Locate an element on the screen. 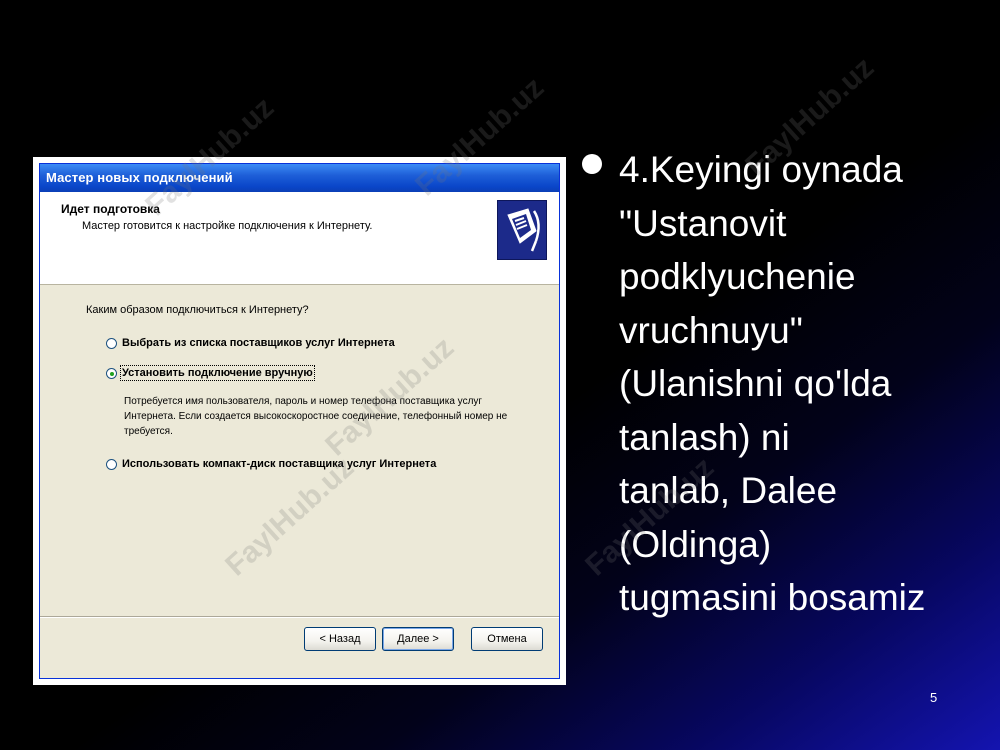 This screenshot has width=1000, height=750. cancel-button: Отмена is located at coordinates (507, 639).